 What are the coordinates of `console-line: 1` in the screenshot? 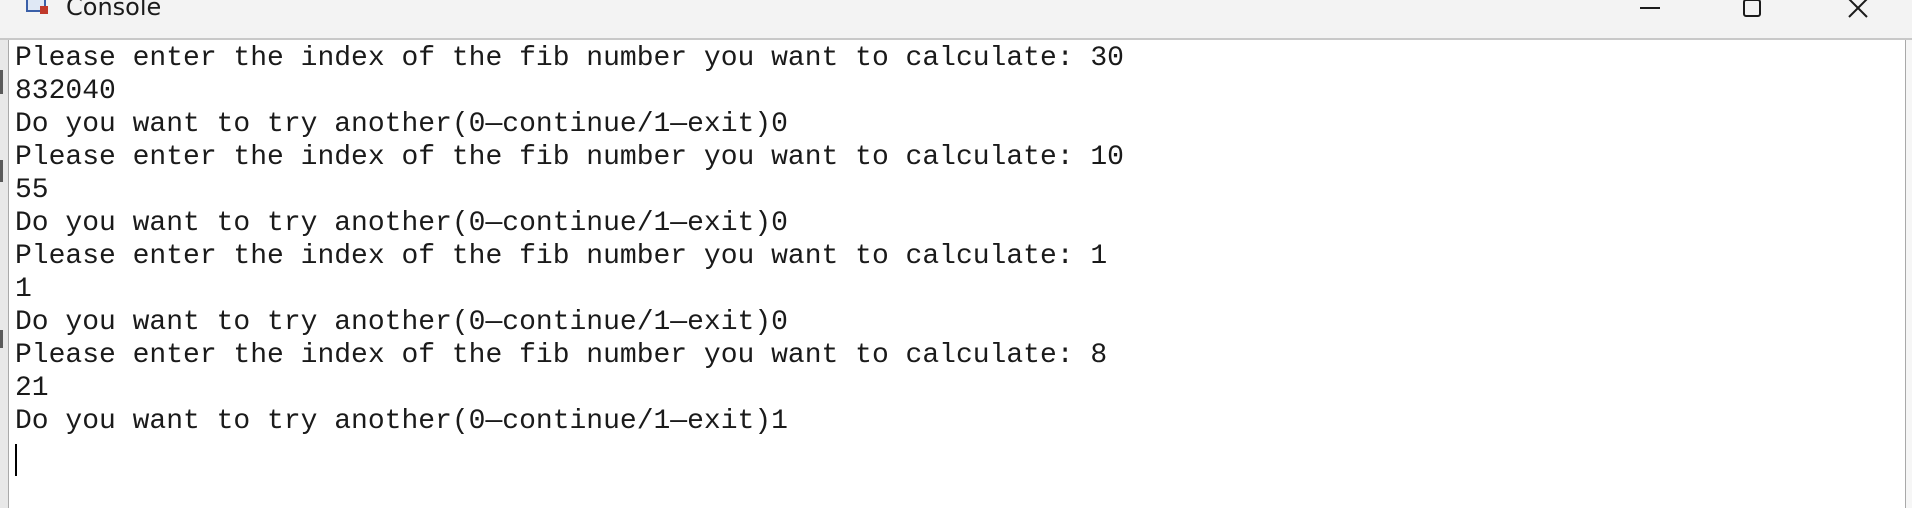 It's located at (23, 289).